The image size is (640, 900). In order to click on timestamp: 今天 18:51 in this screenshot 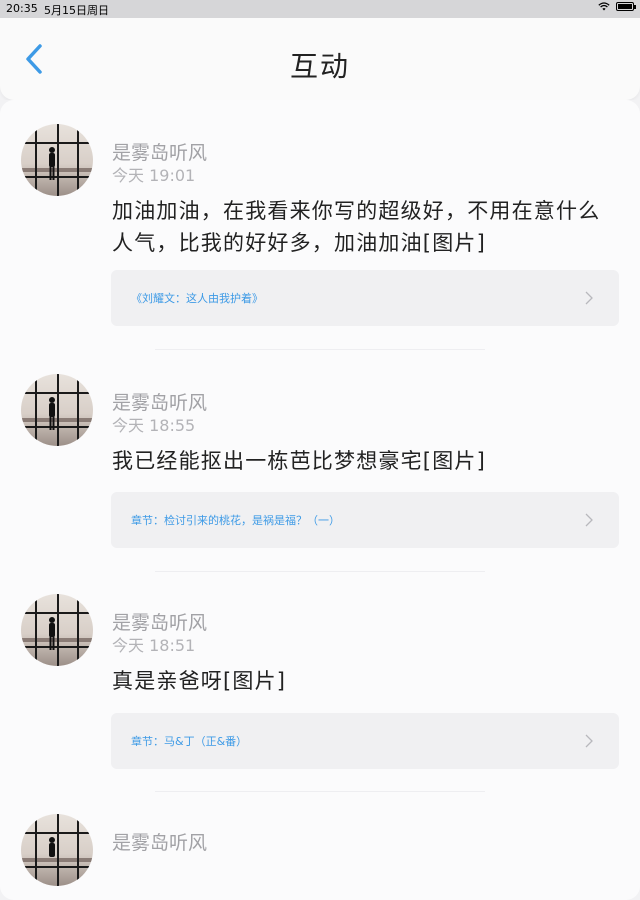, I will do `click(154, 645)`.